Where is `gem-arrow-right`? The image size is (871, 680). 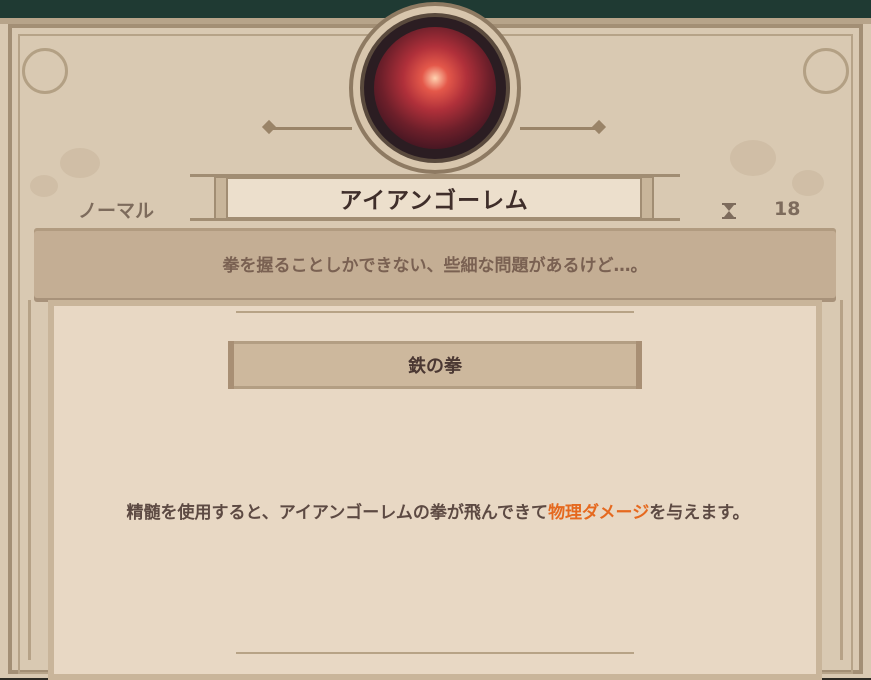 gem-arrow-right is located at coordinates (560, 128).